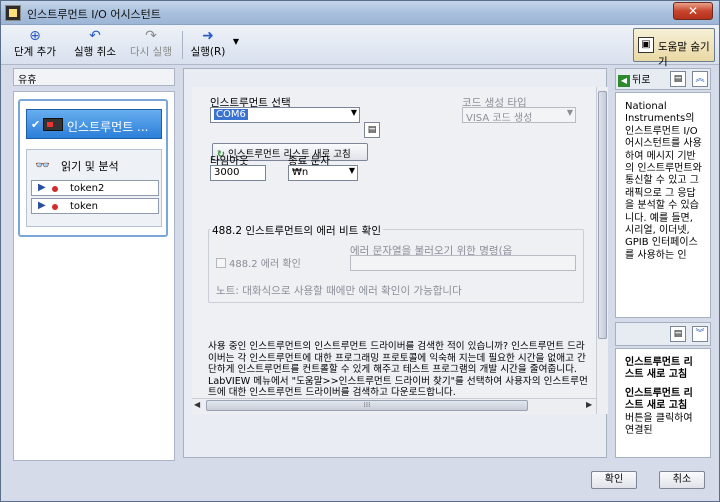  What do you see at coordinates (197, 404) in the screenshot?
I see `scroll-left-icon: ◀` at bounding box center [197, 404].